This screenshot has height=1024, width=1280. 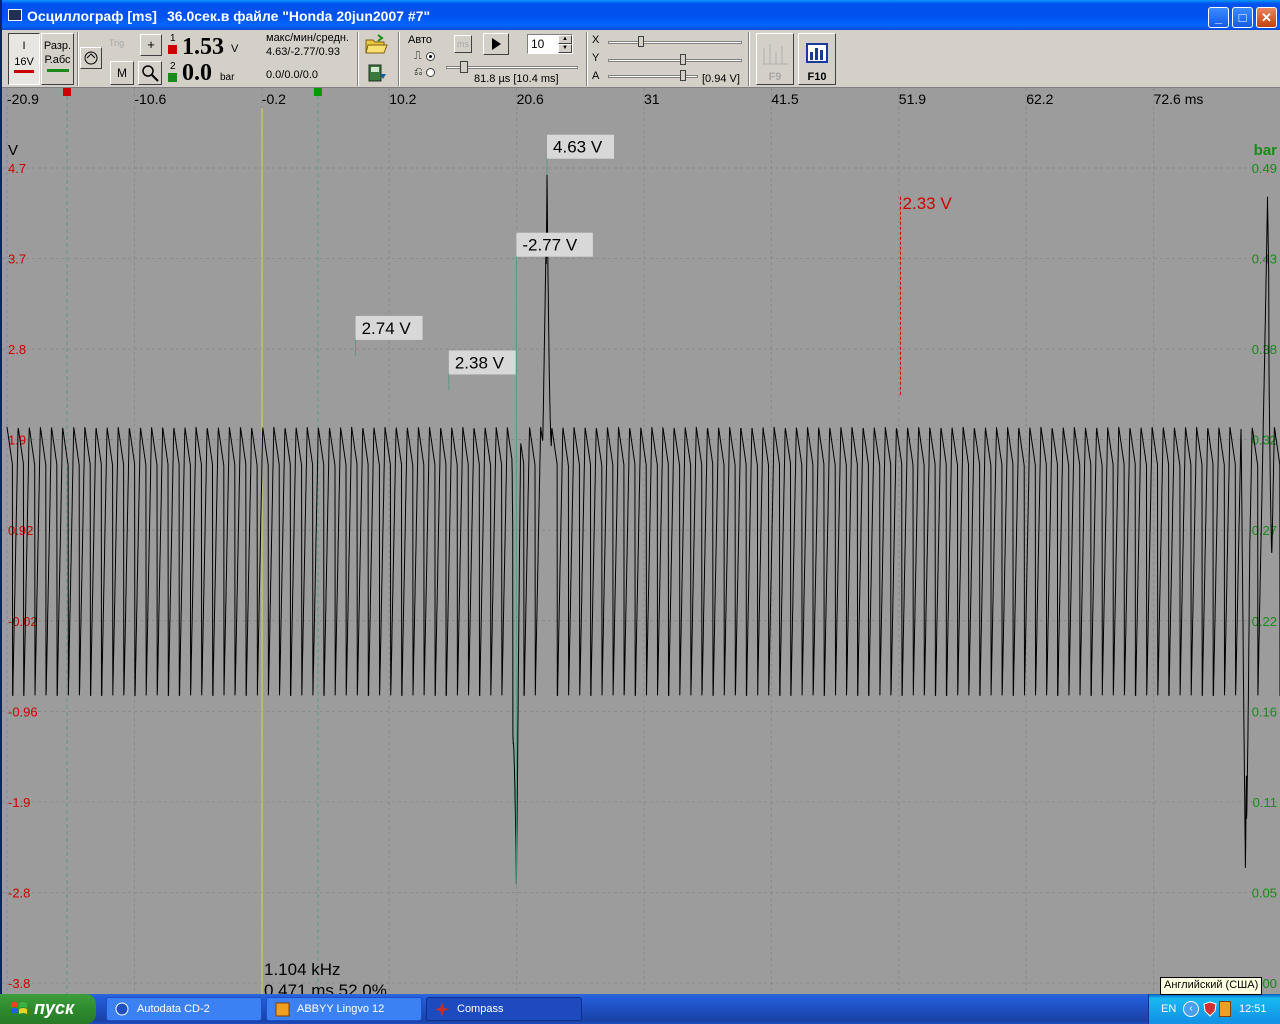 I want to click on razr-button: Разр. Р.абс, so click(x=57, y=59).